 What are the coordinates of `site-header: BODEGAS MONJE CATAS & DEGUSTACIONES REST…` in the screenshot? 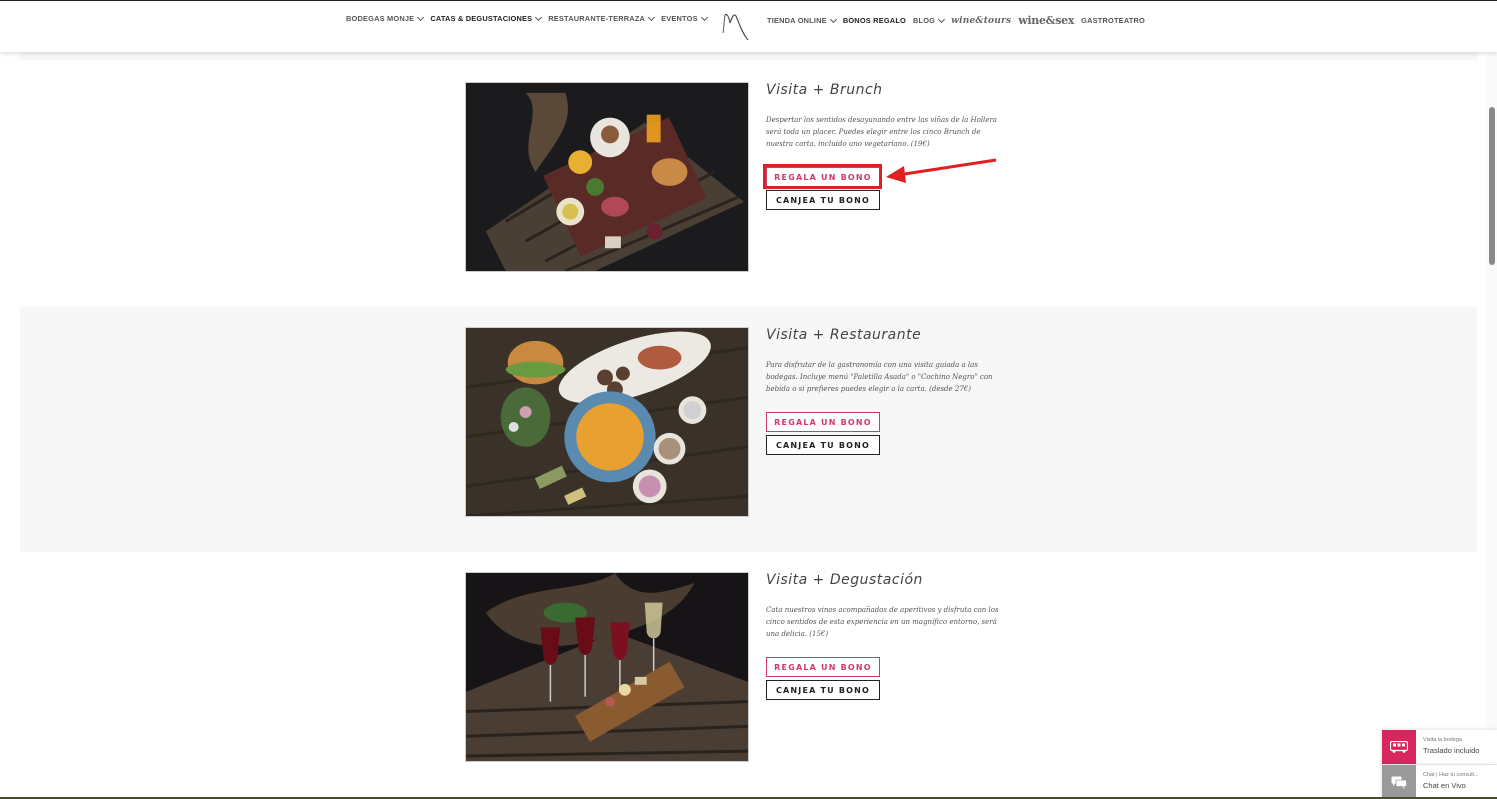 It's located at (748, 26).